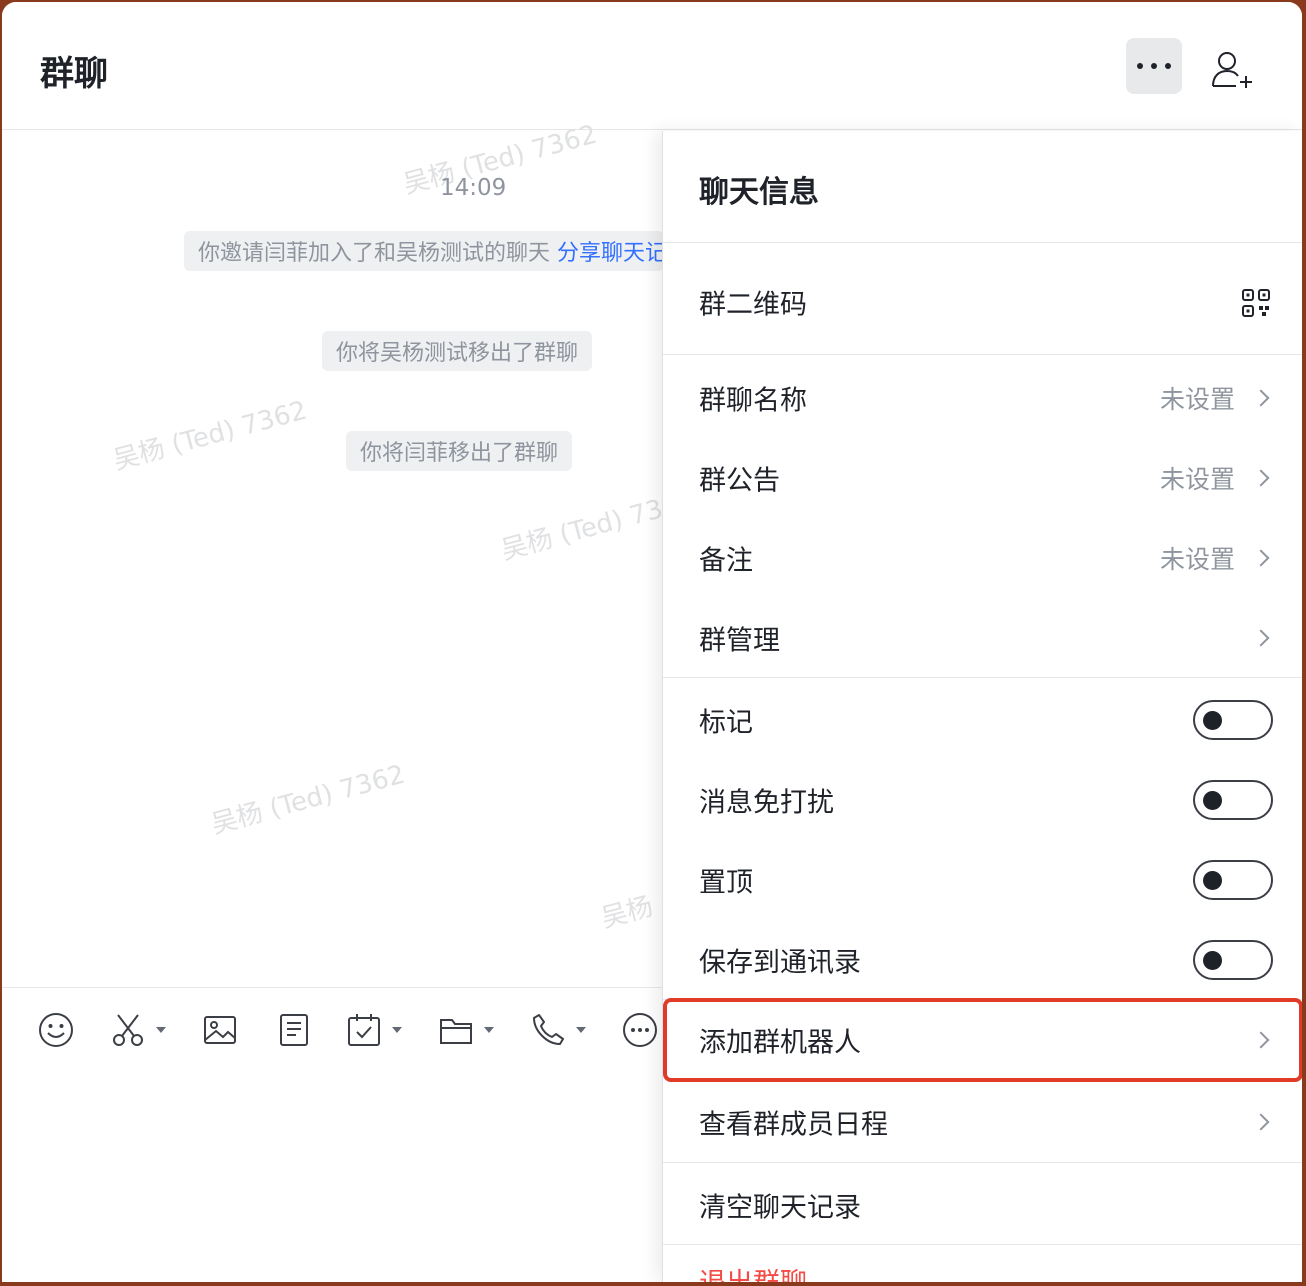 The height and width of the screenshot is (1286, 1306). Describe the element at coordinates (759, 192) in the screenshot. I see `panel-title: 聊天信息` at that location.